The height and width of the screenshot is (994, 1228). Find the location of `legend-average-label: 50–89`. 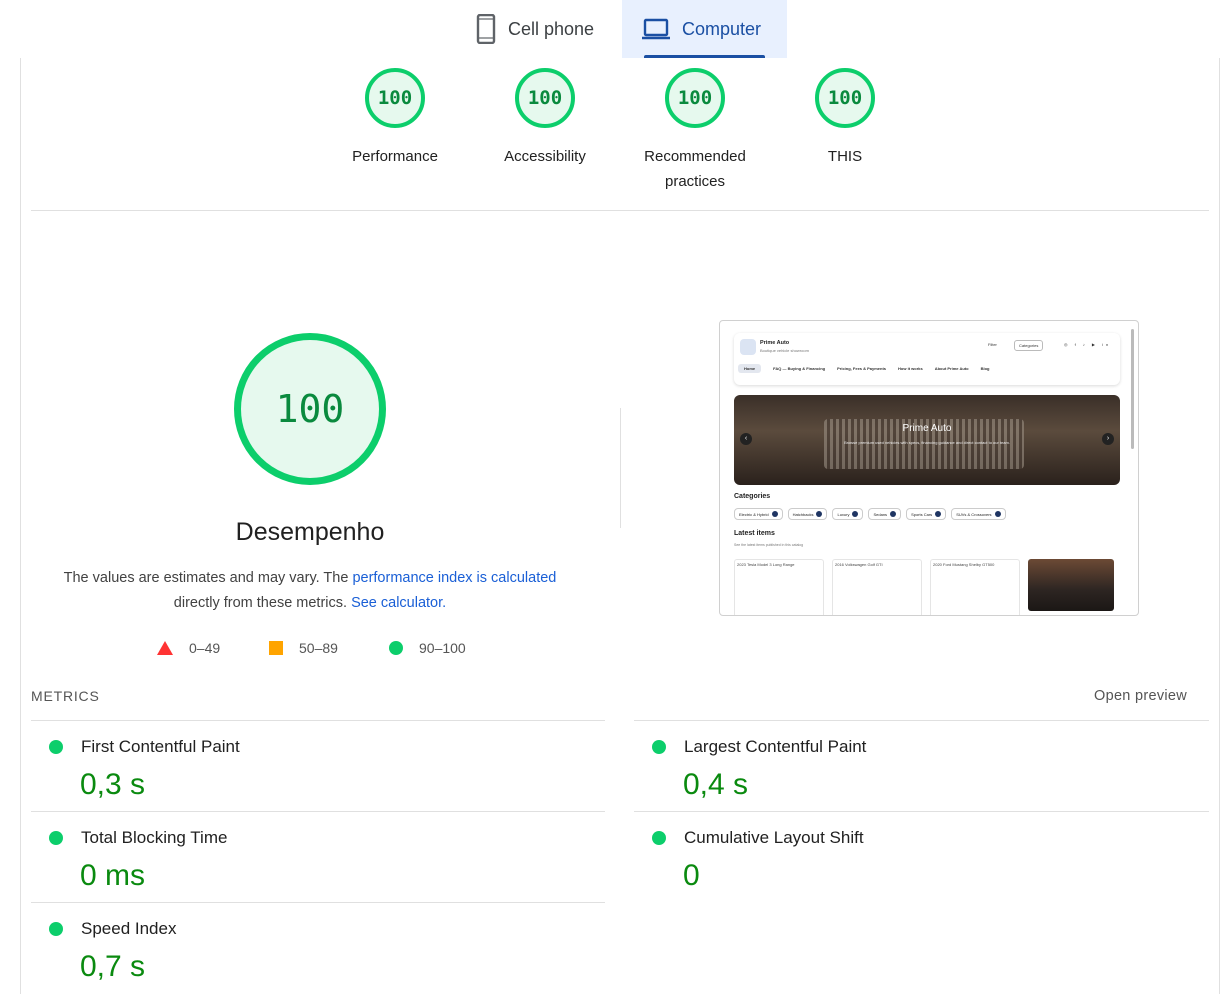

legend-average-label: 50–89 is located at coordinates (318, 648).